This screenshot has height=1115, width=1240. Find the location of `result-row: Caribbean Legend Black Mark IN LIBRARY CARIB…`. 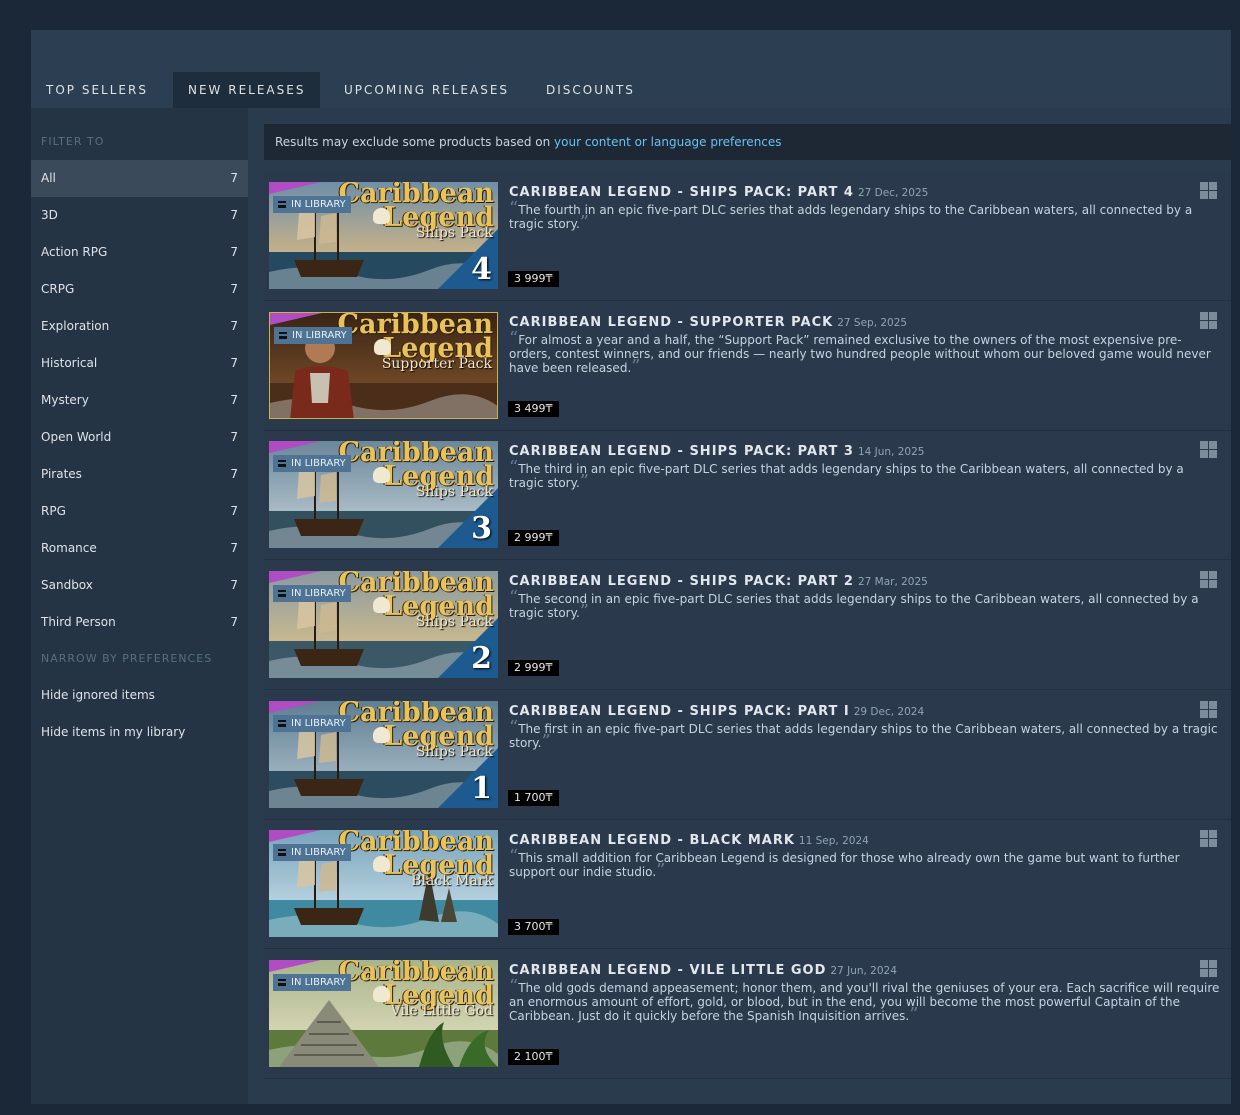

result-row: Caribbean Legend Black Mark IN LIBRARY CARIB… is located at coordinates (747, 884).